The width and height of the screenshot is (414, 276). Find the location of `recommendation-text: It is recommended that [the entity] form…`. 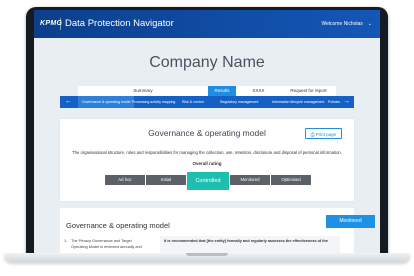

recommendation-text: It is recommended that [the entity] form… is located at coordinates (250, 244).